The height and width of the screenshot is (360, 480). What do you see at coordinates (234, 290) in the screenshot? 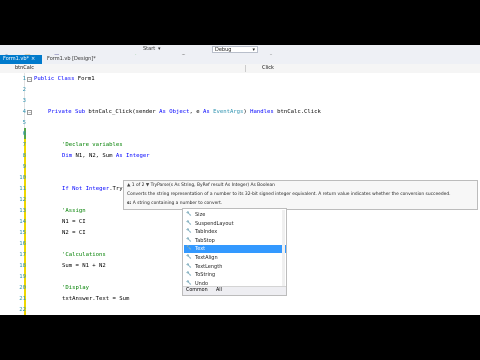
I see `completion-filter-bar: Common All` at bounding box center [234, 290].